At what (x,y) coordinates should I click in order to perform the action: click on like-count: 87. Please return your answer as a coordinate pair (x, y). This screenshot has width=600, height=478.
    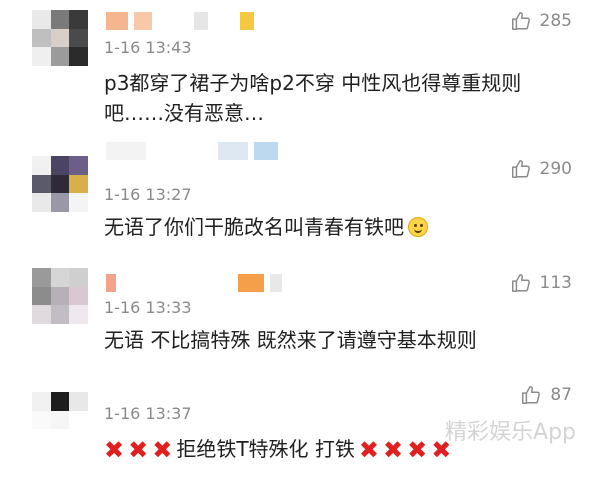
    Looking at the image, I should click on (561, 395).